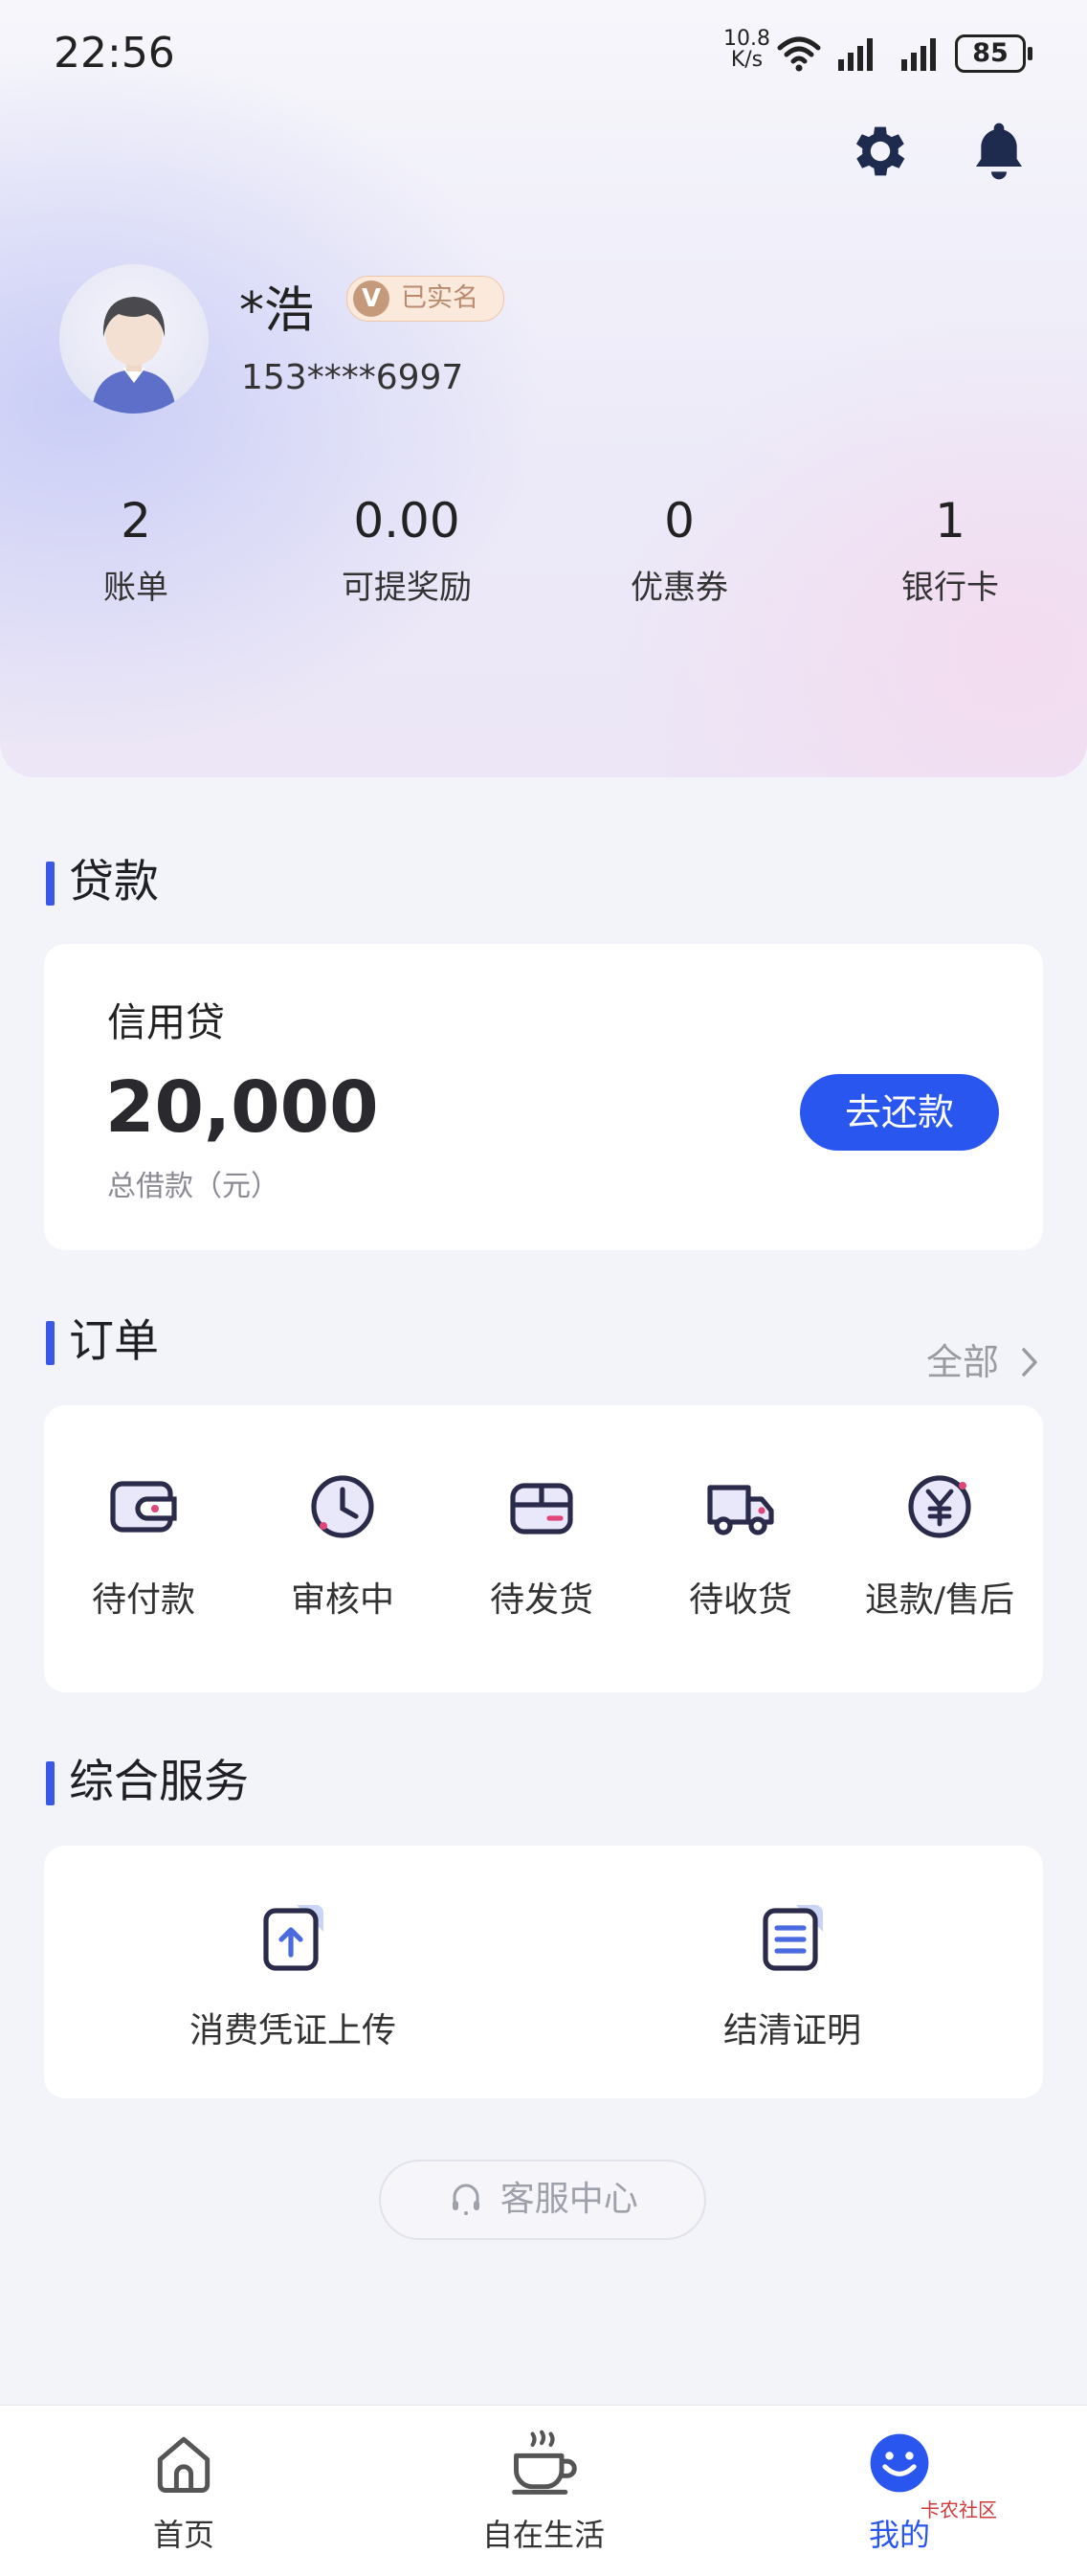 The image size is (1087, 2576). What do you see at coordinates (143, 1507) in the screenshot?
I see `wallet-icon` at bounding box center [143, 1507].